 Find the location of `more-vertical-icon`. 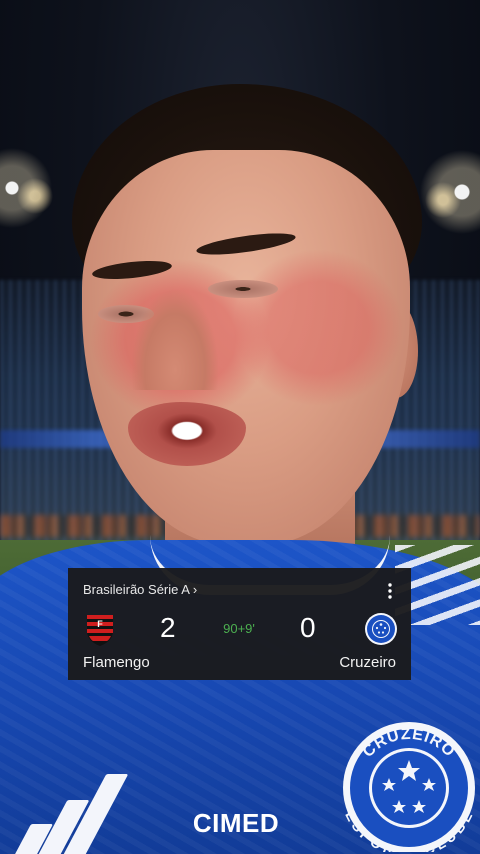

more-vertical-icon is located at coordinates (390, 591).